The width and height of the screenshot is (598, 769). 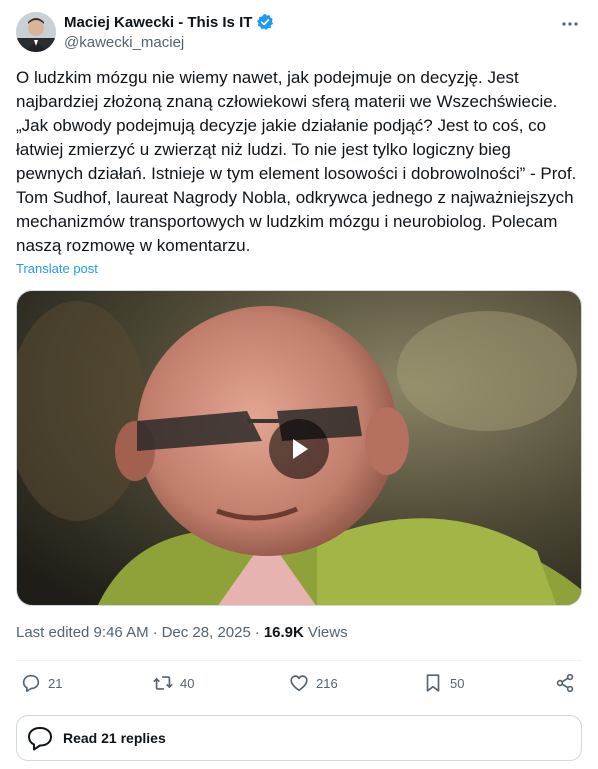 I want to click on bookmark-icon, so click(x=433, y=683).